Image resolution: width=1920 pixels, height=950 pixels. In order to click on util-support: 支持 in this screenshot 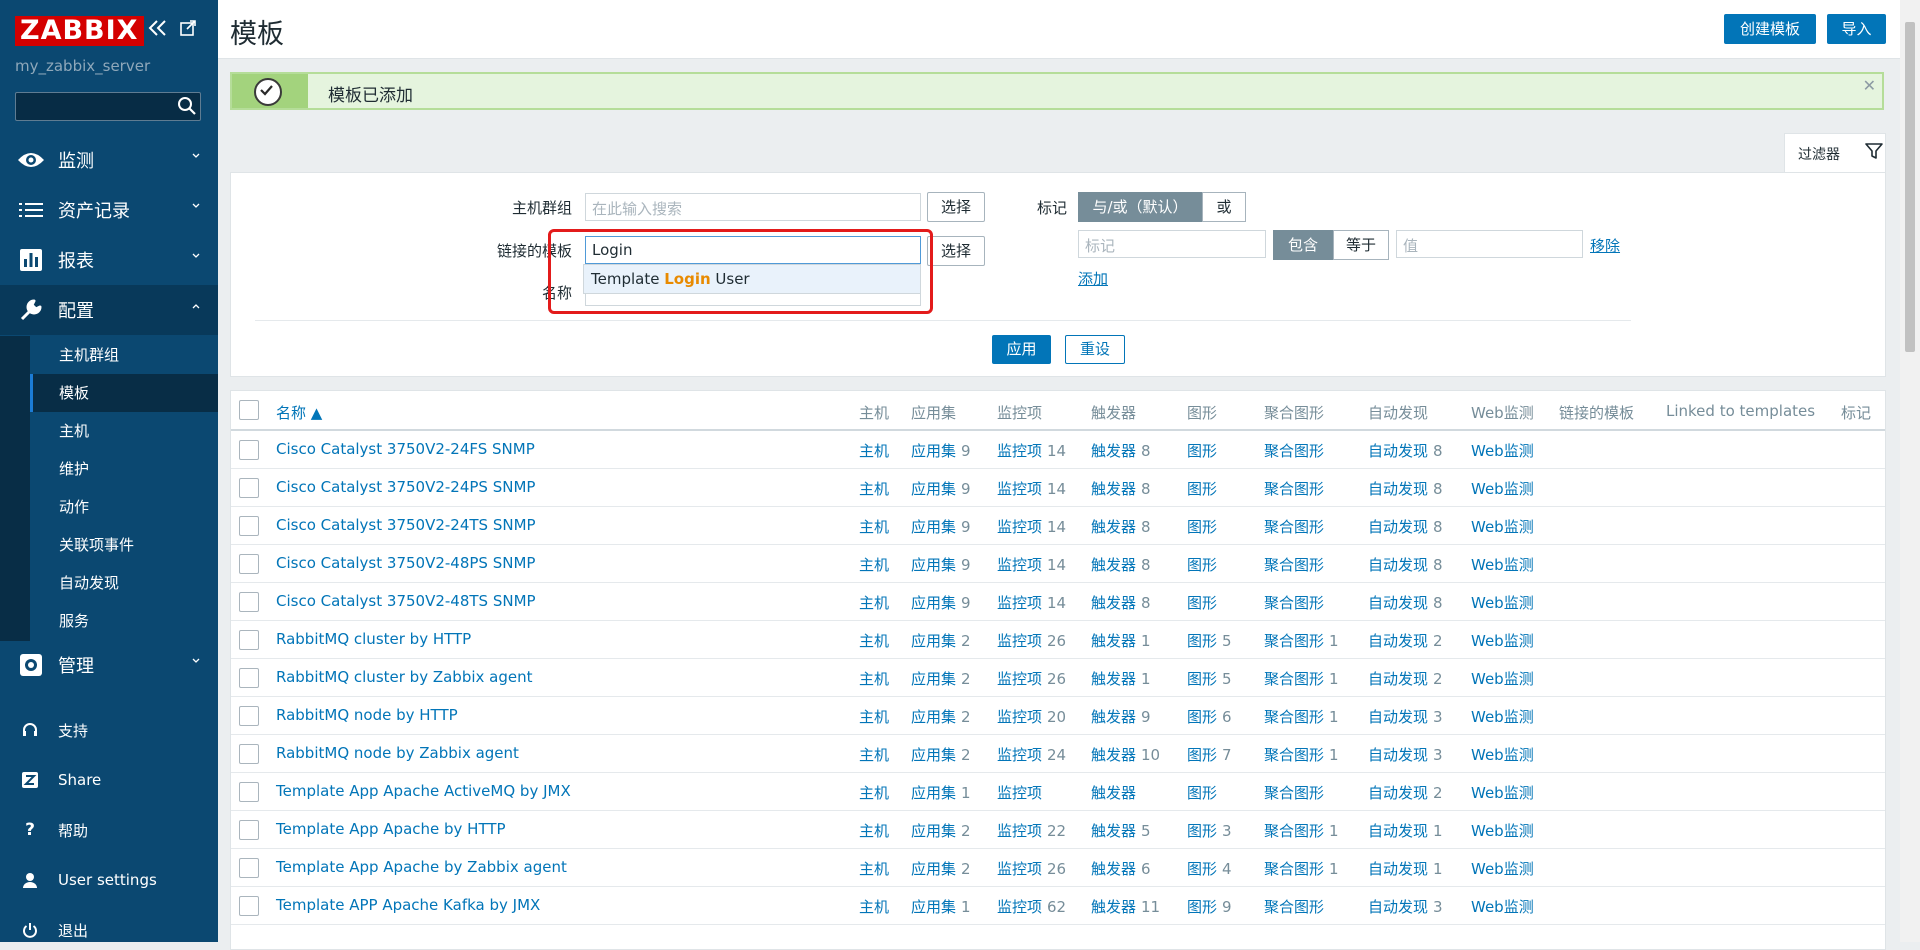, I will do `click(109, 730)`.